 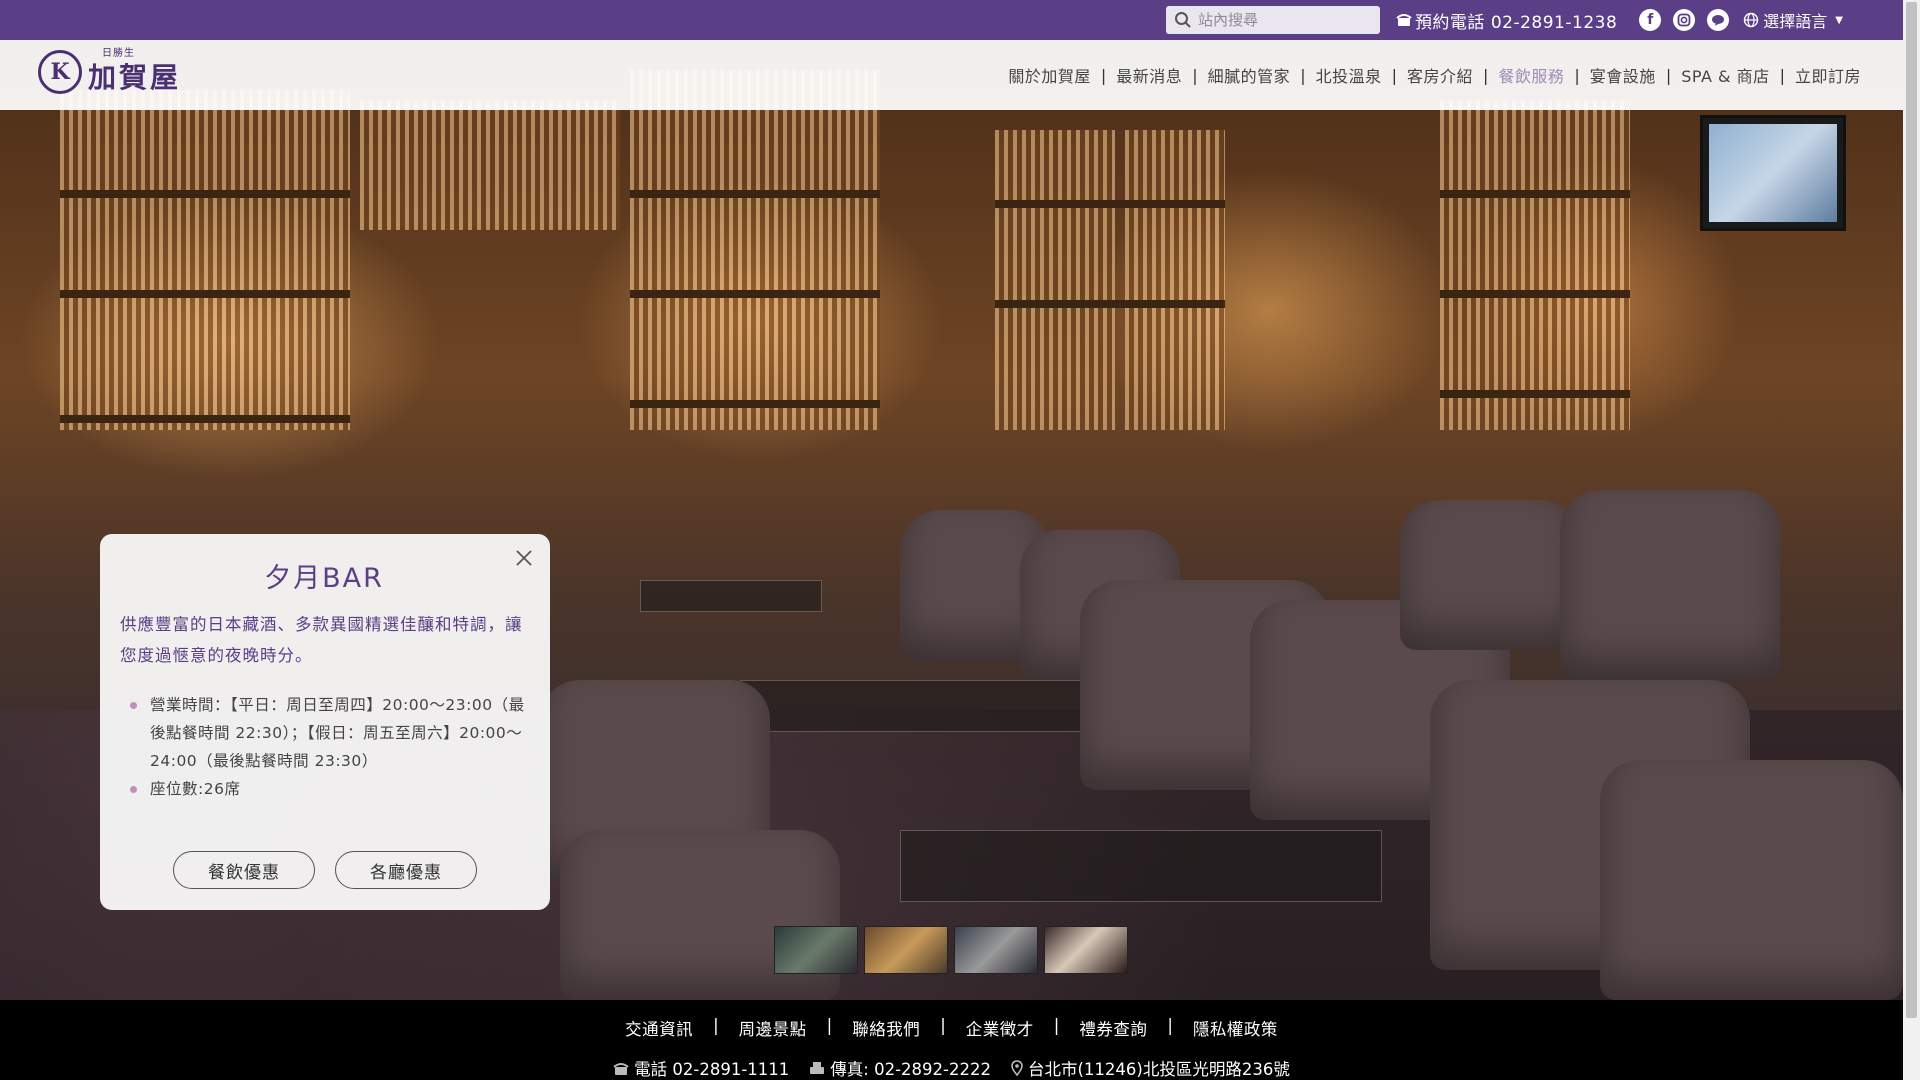 What do you see at coordinates (135, 77) in the screenshot?
I see `logo-title: 加賀屋` at bounding box center [135, 77].